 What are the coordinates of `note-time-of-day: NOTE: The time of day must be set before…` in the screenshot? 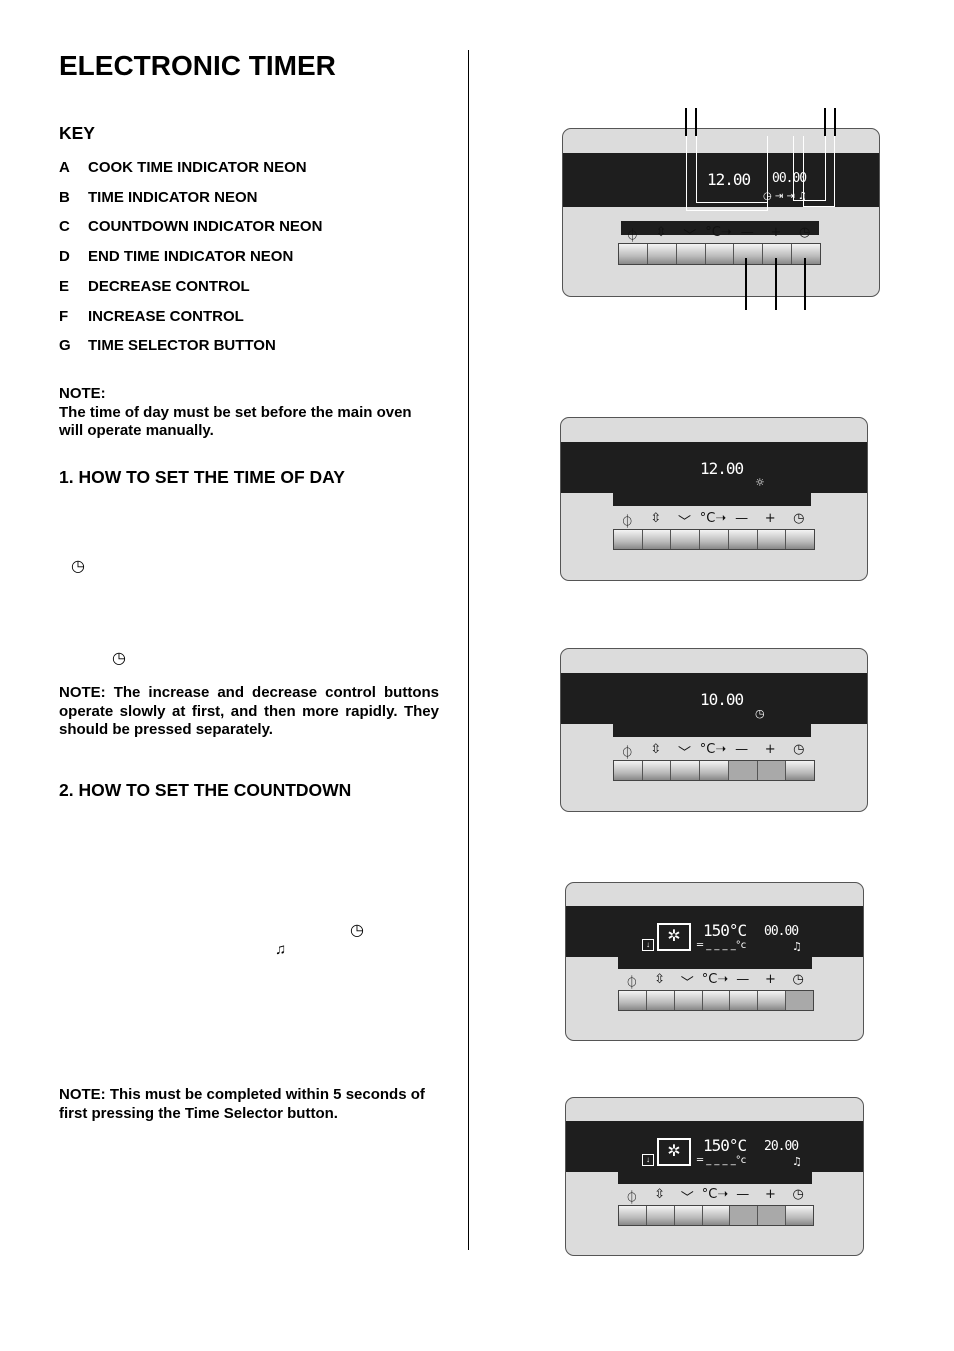 It's located at (249, 413).